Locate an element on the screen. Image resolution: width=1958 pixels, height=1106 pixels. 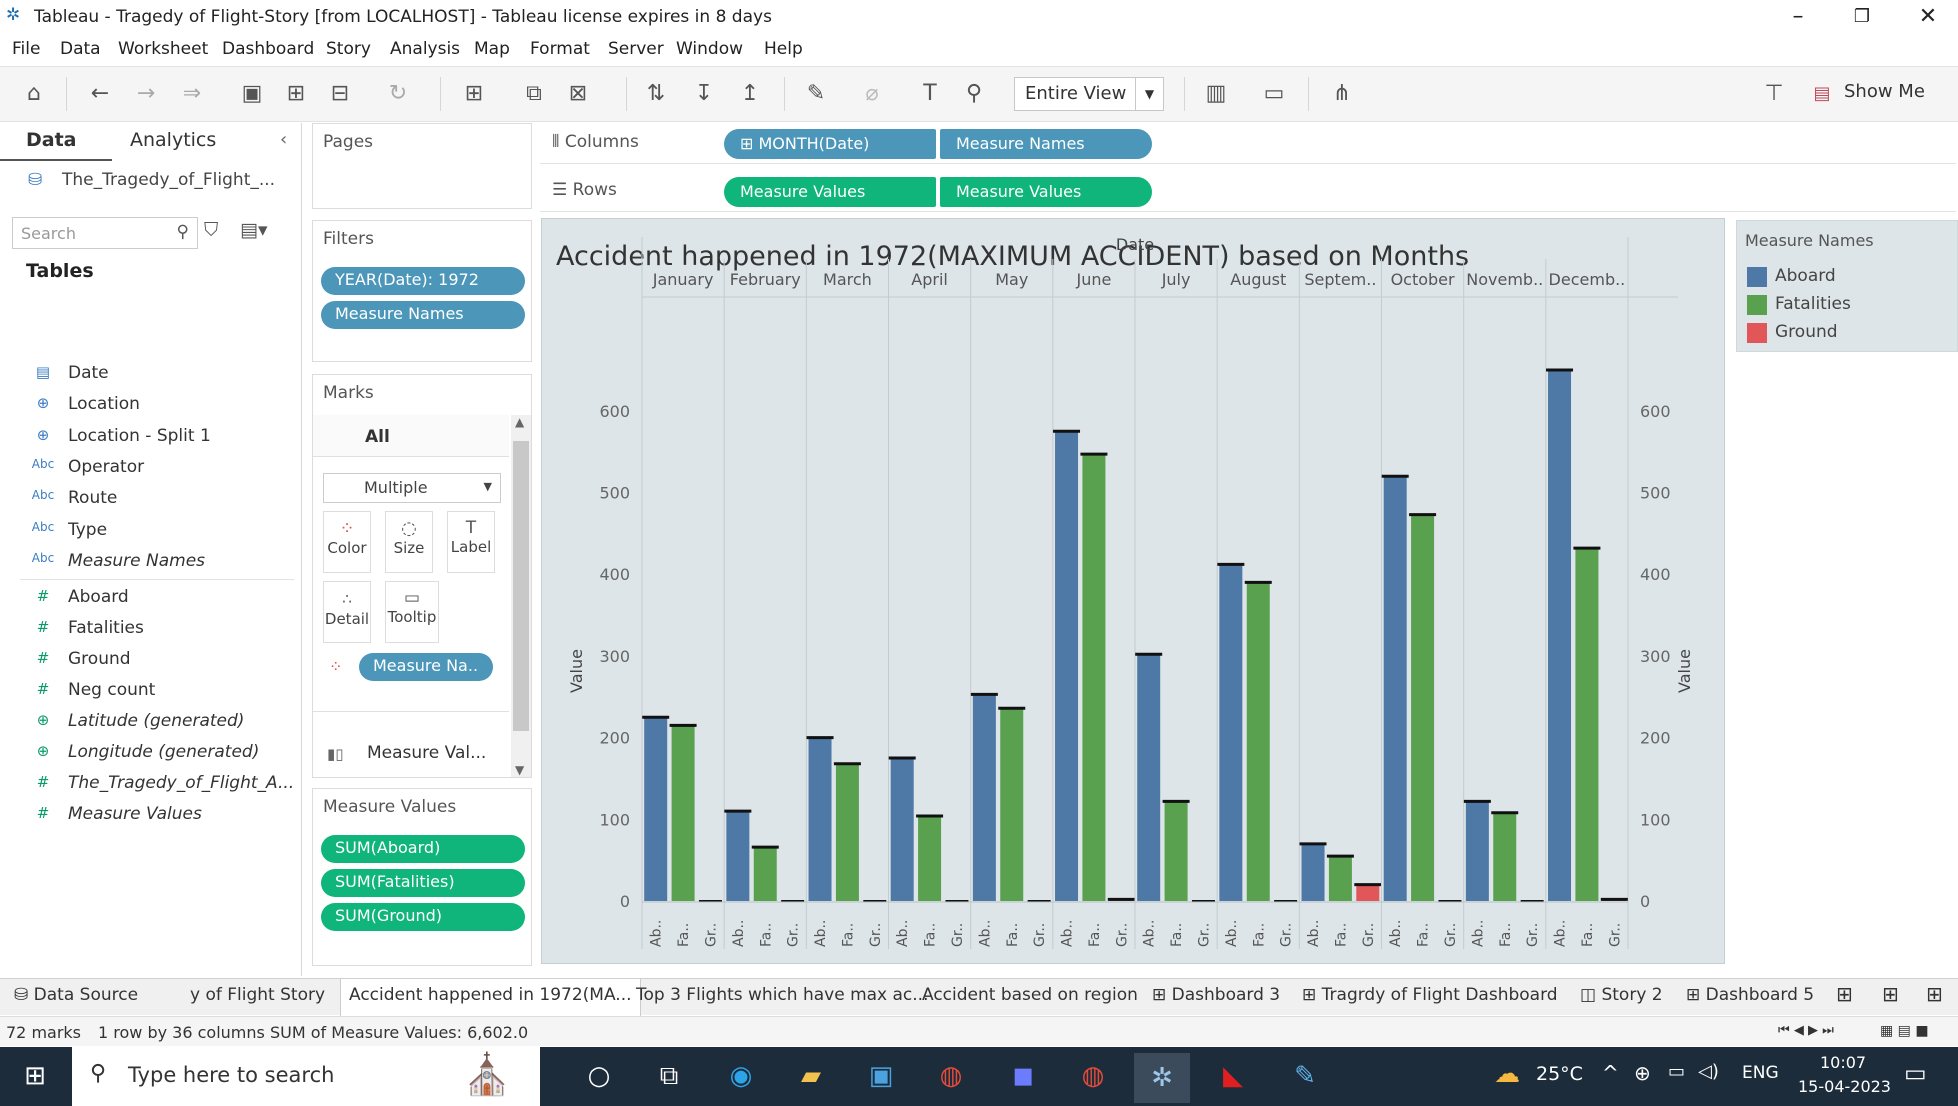
legend-item-fatalities: Fatalities is located at coordinates (1848, 304).